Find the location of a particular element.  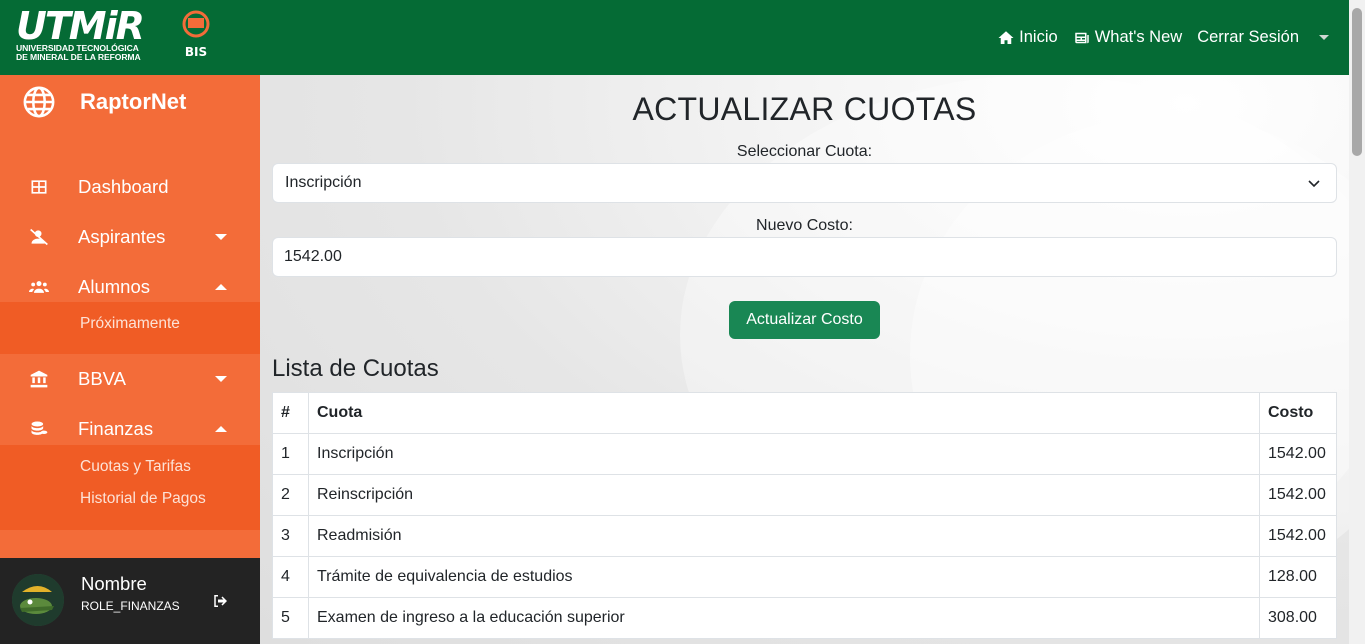

logo-line-2: DE MINERAL DE LA REFORMA is located at coordinates (78, 57).